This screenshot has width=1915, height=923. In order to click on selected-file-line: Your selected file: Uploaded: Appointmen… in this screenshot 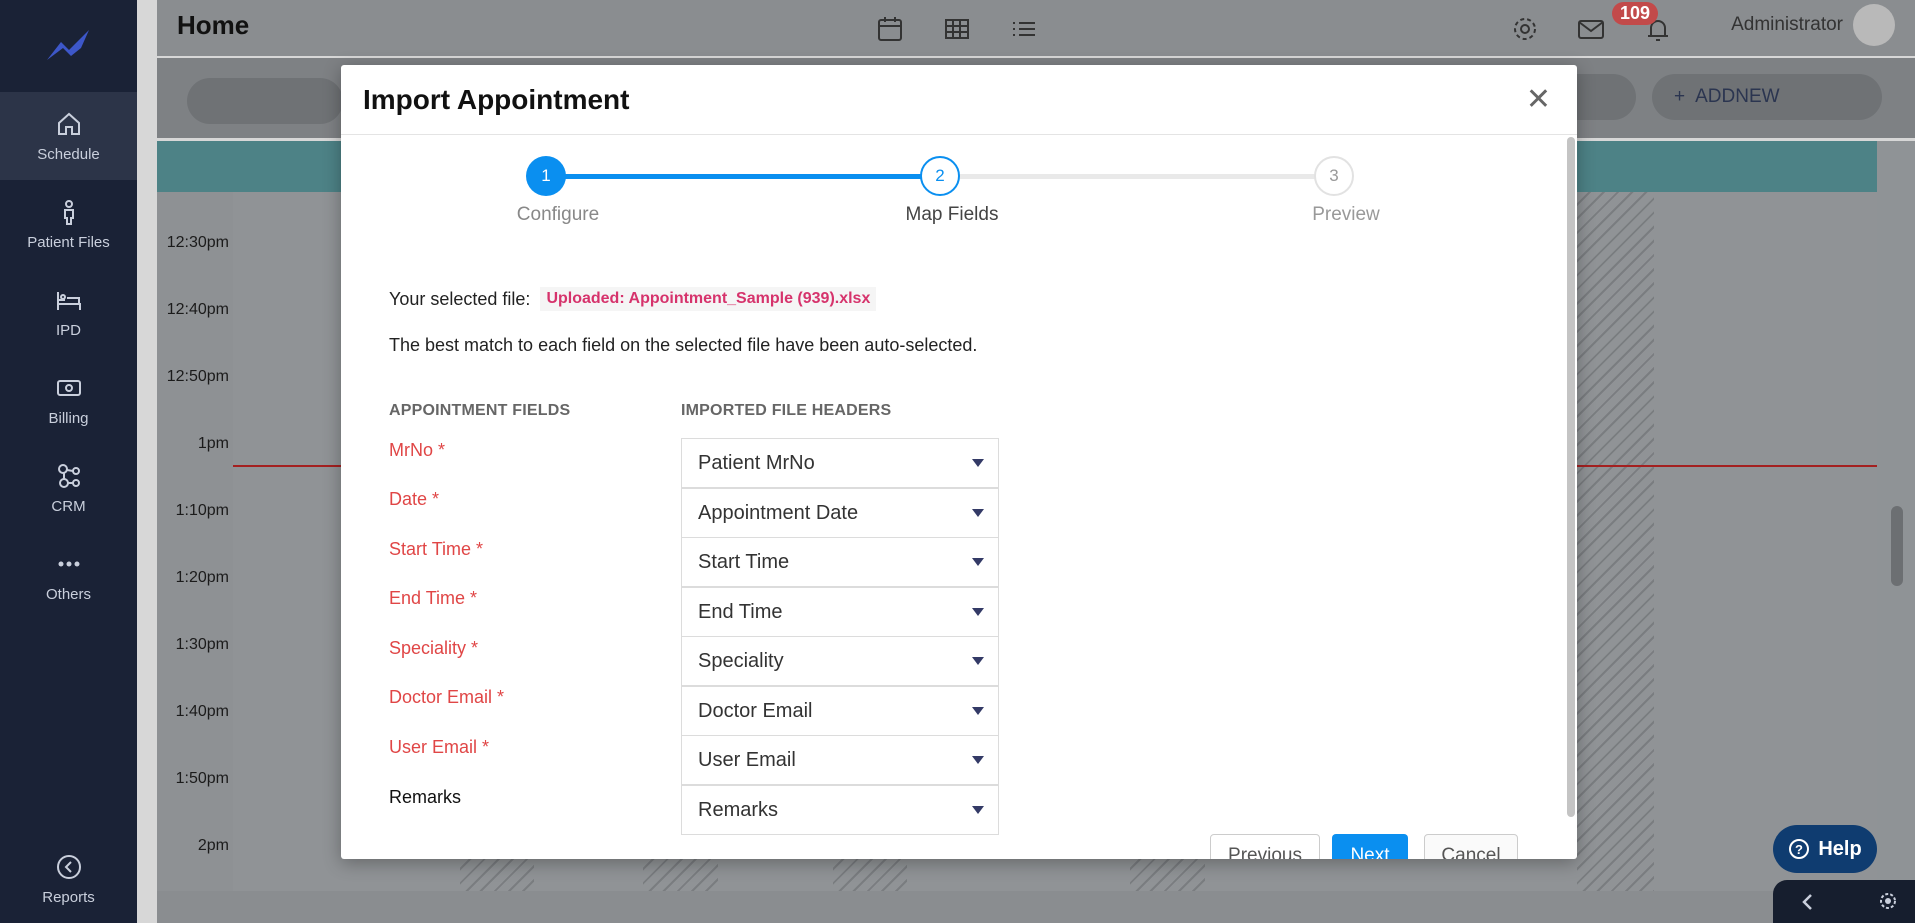, I will do `click(633, 299)`.